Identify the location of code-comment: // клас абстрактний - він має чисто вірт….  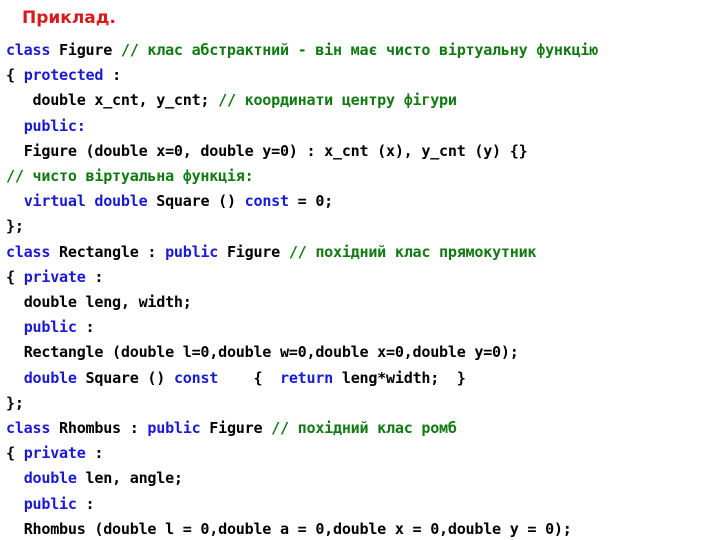
(359, 50).